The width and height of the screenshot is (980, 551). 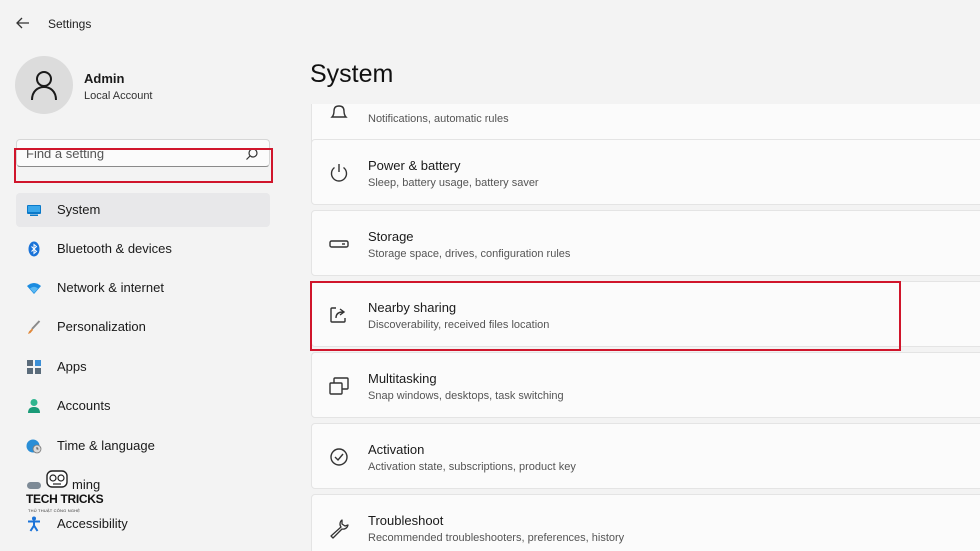 What do you see at coordinates (339, 173) in the screenshot?
I see `power-icon` at bounding box center [339, 173].